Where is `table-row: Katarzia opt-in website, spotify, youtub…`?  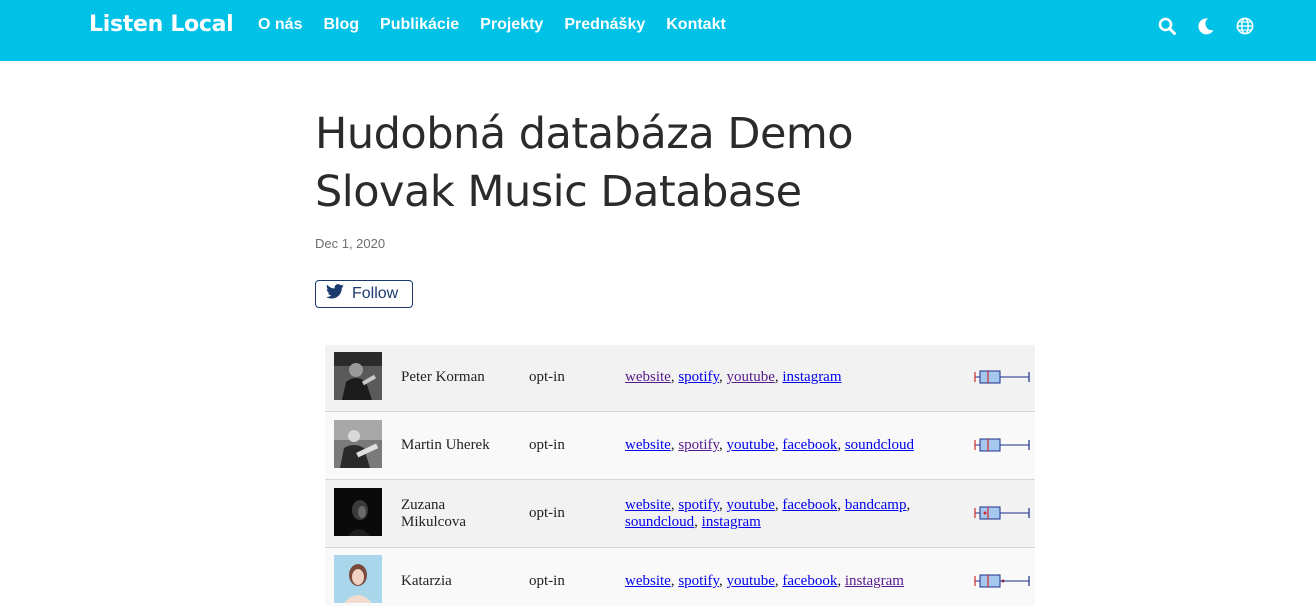 table-row: Katarzia opt-in website, spotify, youtub… is located at coordinates (680, 577).